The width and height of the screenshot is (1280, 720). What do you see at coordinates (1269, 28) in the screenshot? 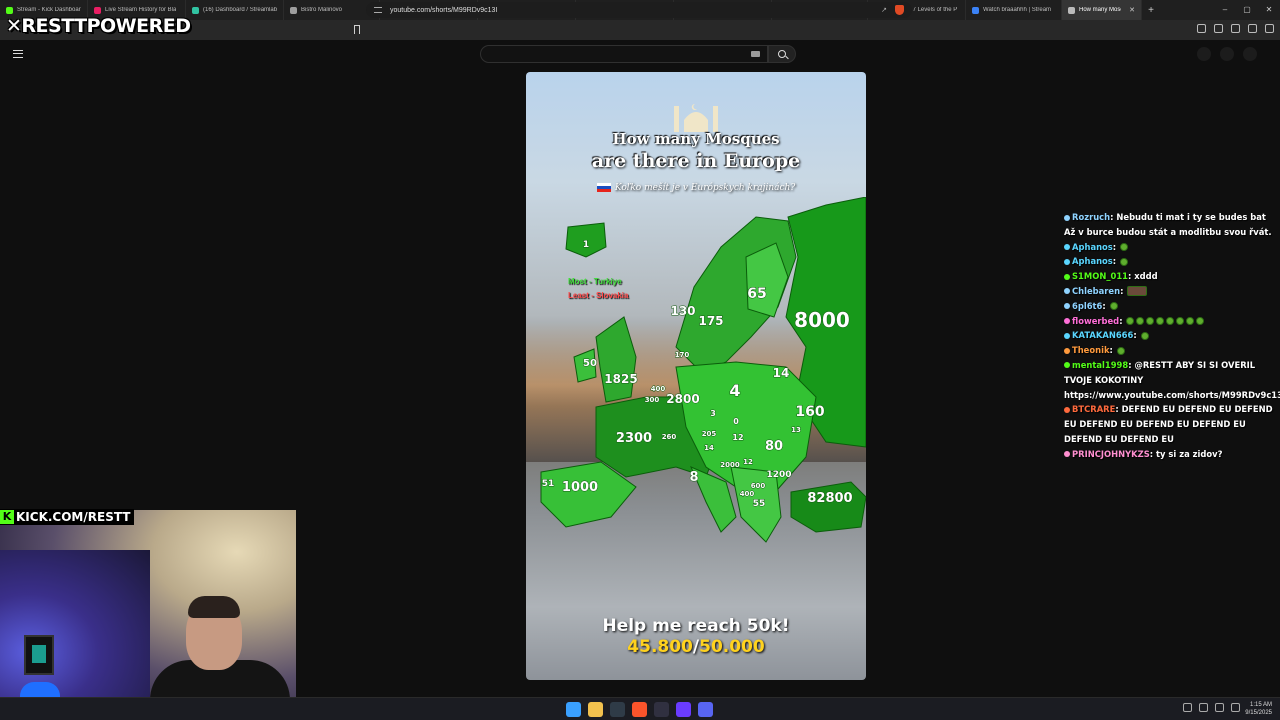
I see `menu-icon` at bounding box center [1269, 28].